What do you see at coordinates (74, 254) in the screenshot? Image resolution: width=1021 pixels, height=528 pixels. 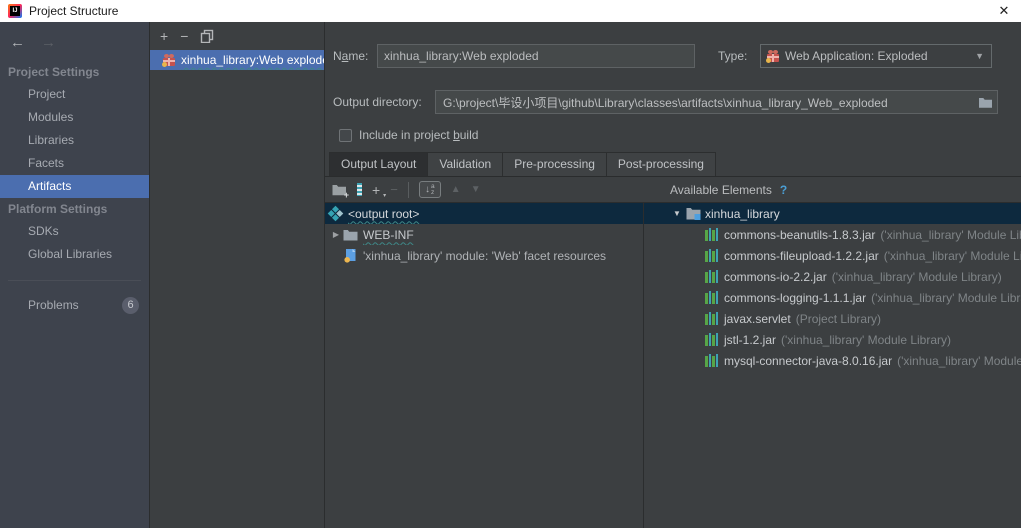 I see `sidebar-item-global-libraries: Global Libraries` at bounding box center [74, 254].